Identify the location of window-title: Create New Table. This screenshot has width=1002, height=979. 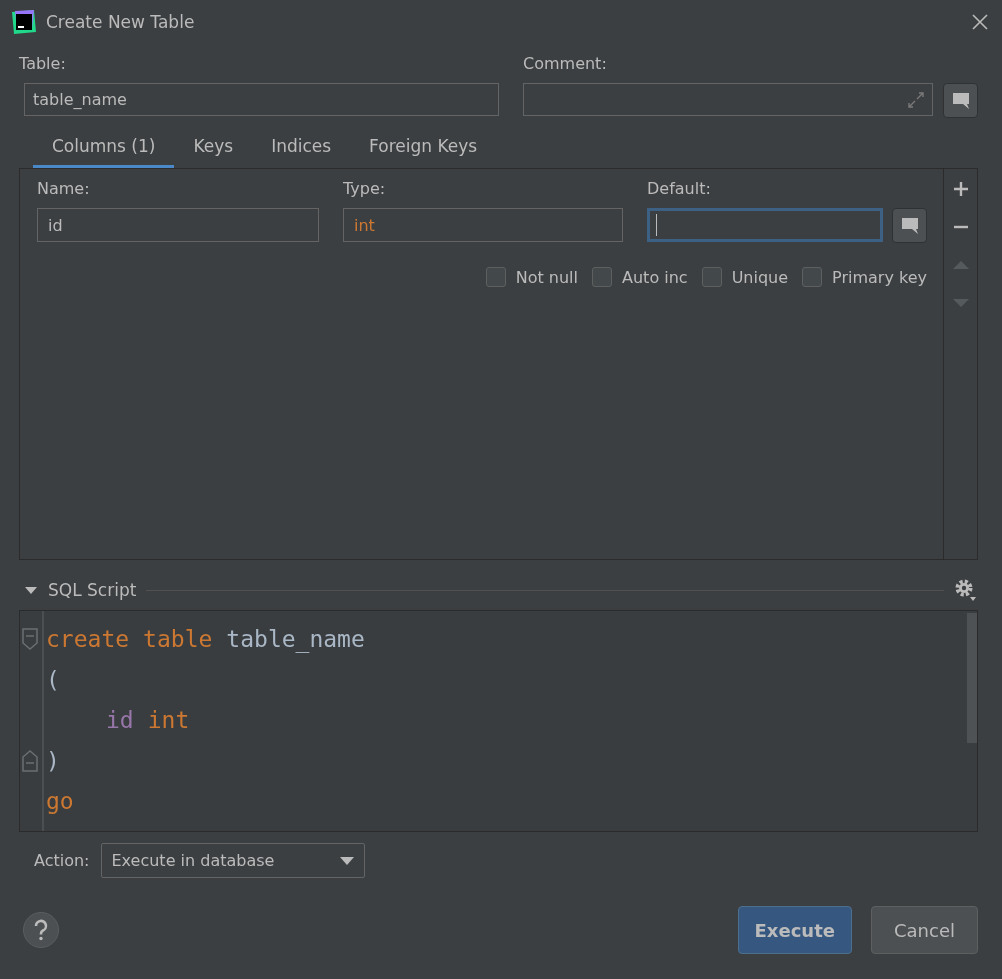
(121, 22).